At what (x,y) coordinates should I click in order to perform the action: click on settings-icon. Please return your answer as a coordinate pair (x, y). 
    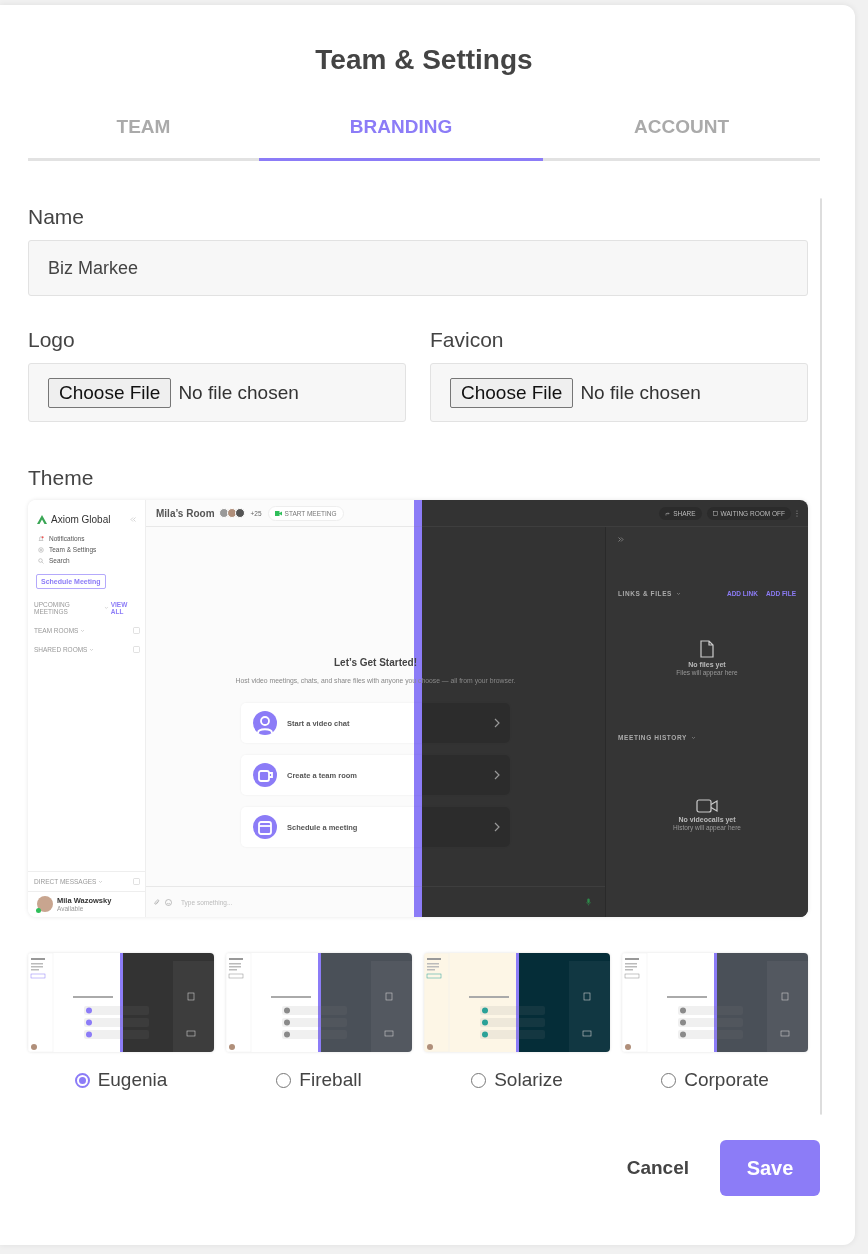
    Looking at the image, I should click on (41, 549).